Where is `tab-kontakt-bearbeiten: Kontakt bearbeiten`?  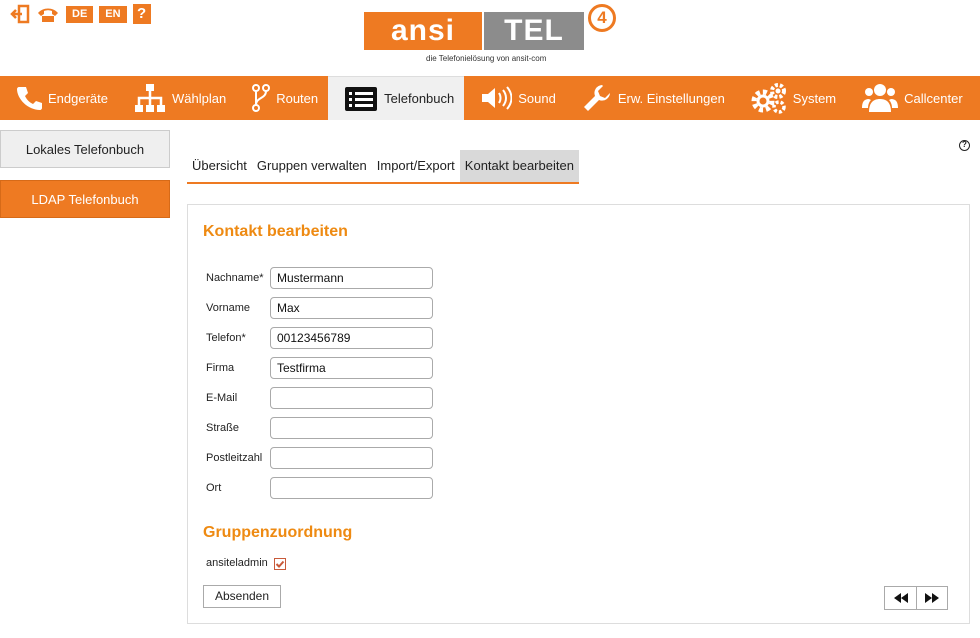
tab-kontakt-bearbeiten: Kontakt bearbeiten is located at coordinates (519, 166).